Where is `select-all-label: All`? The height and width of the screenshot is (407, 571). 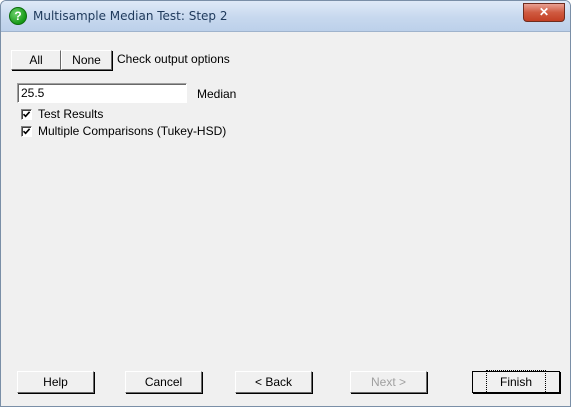
select-all-label: All is located at coordinates (36, 60).